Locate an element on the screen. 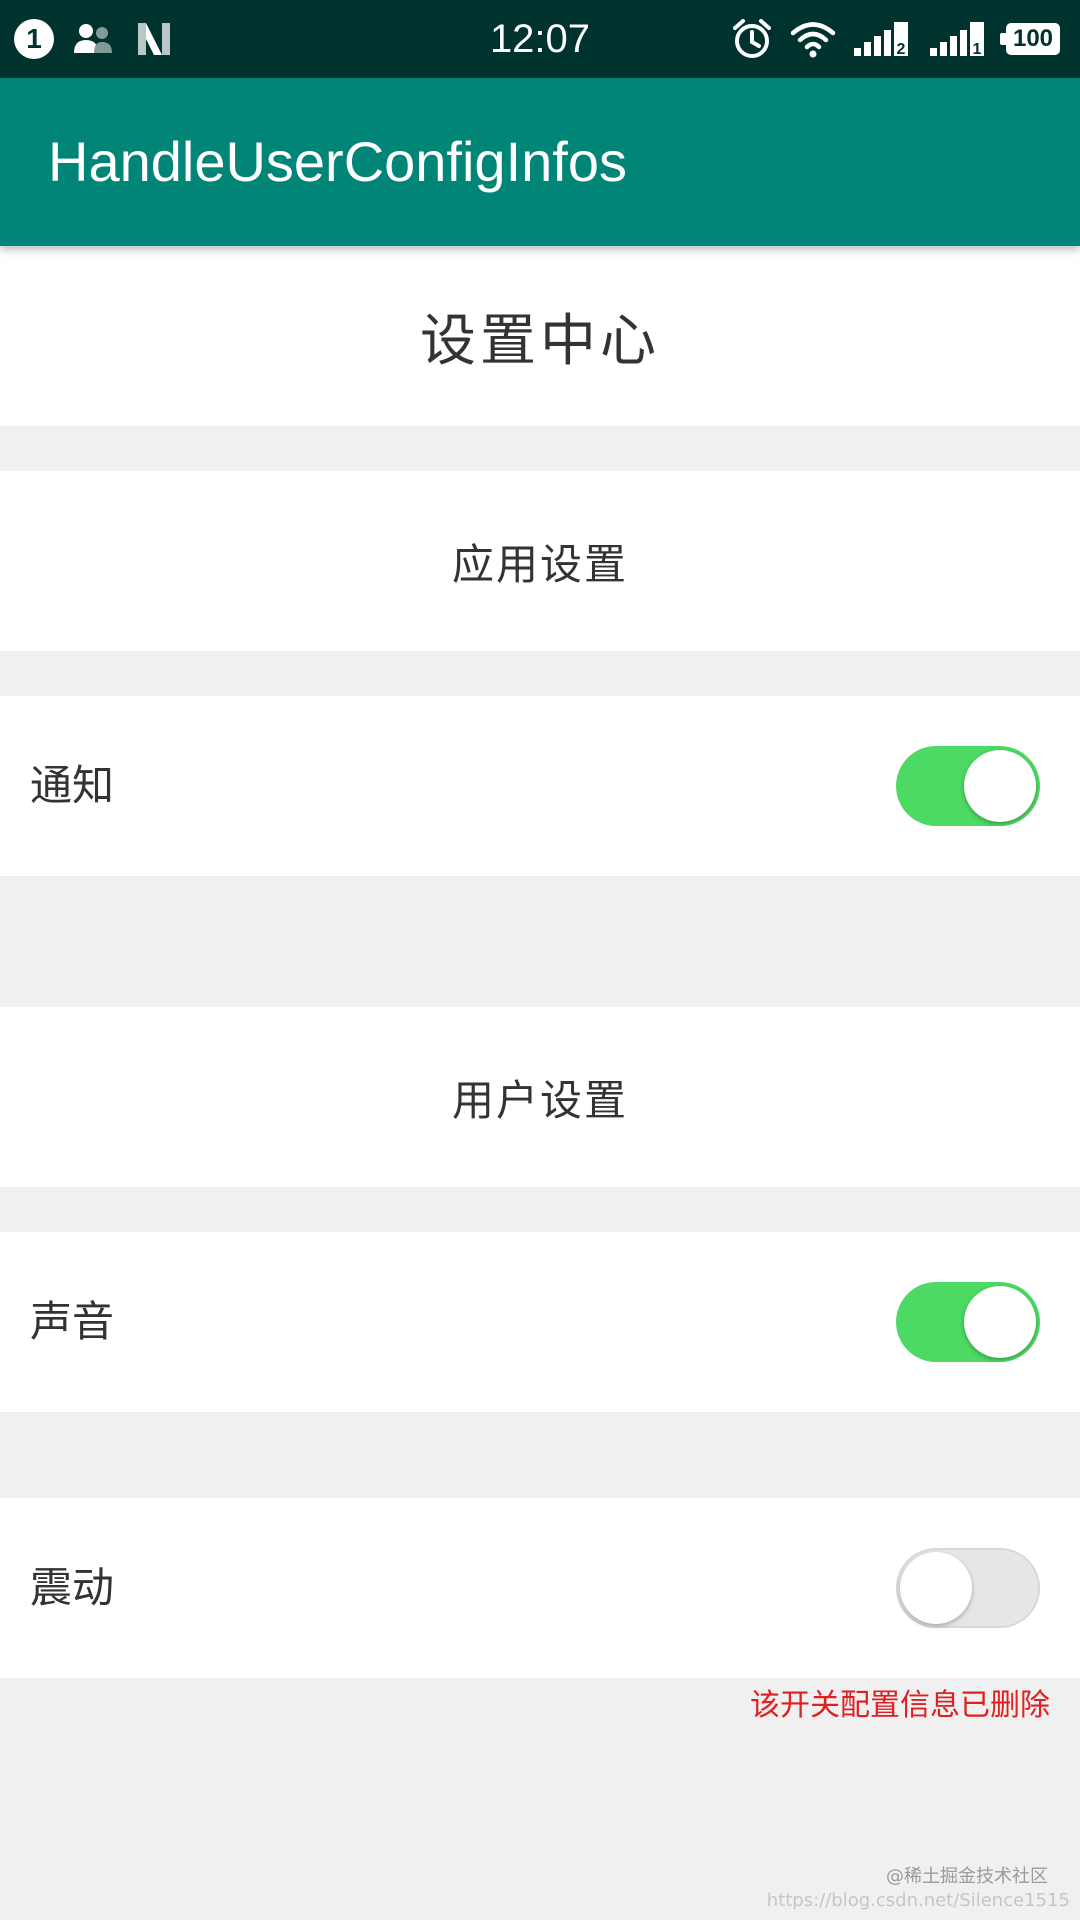 The height and width of the screenshot is (1920, 1080). sim1-label: 2 is located at coordinates (901, 49).